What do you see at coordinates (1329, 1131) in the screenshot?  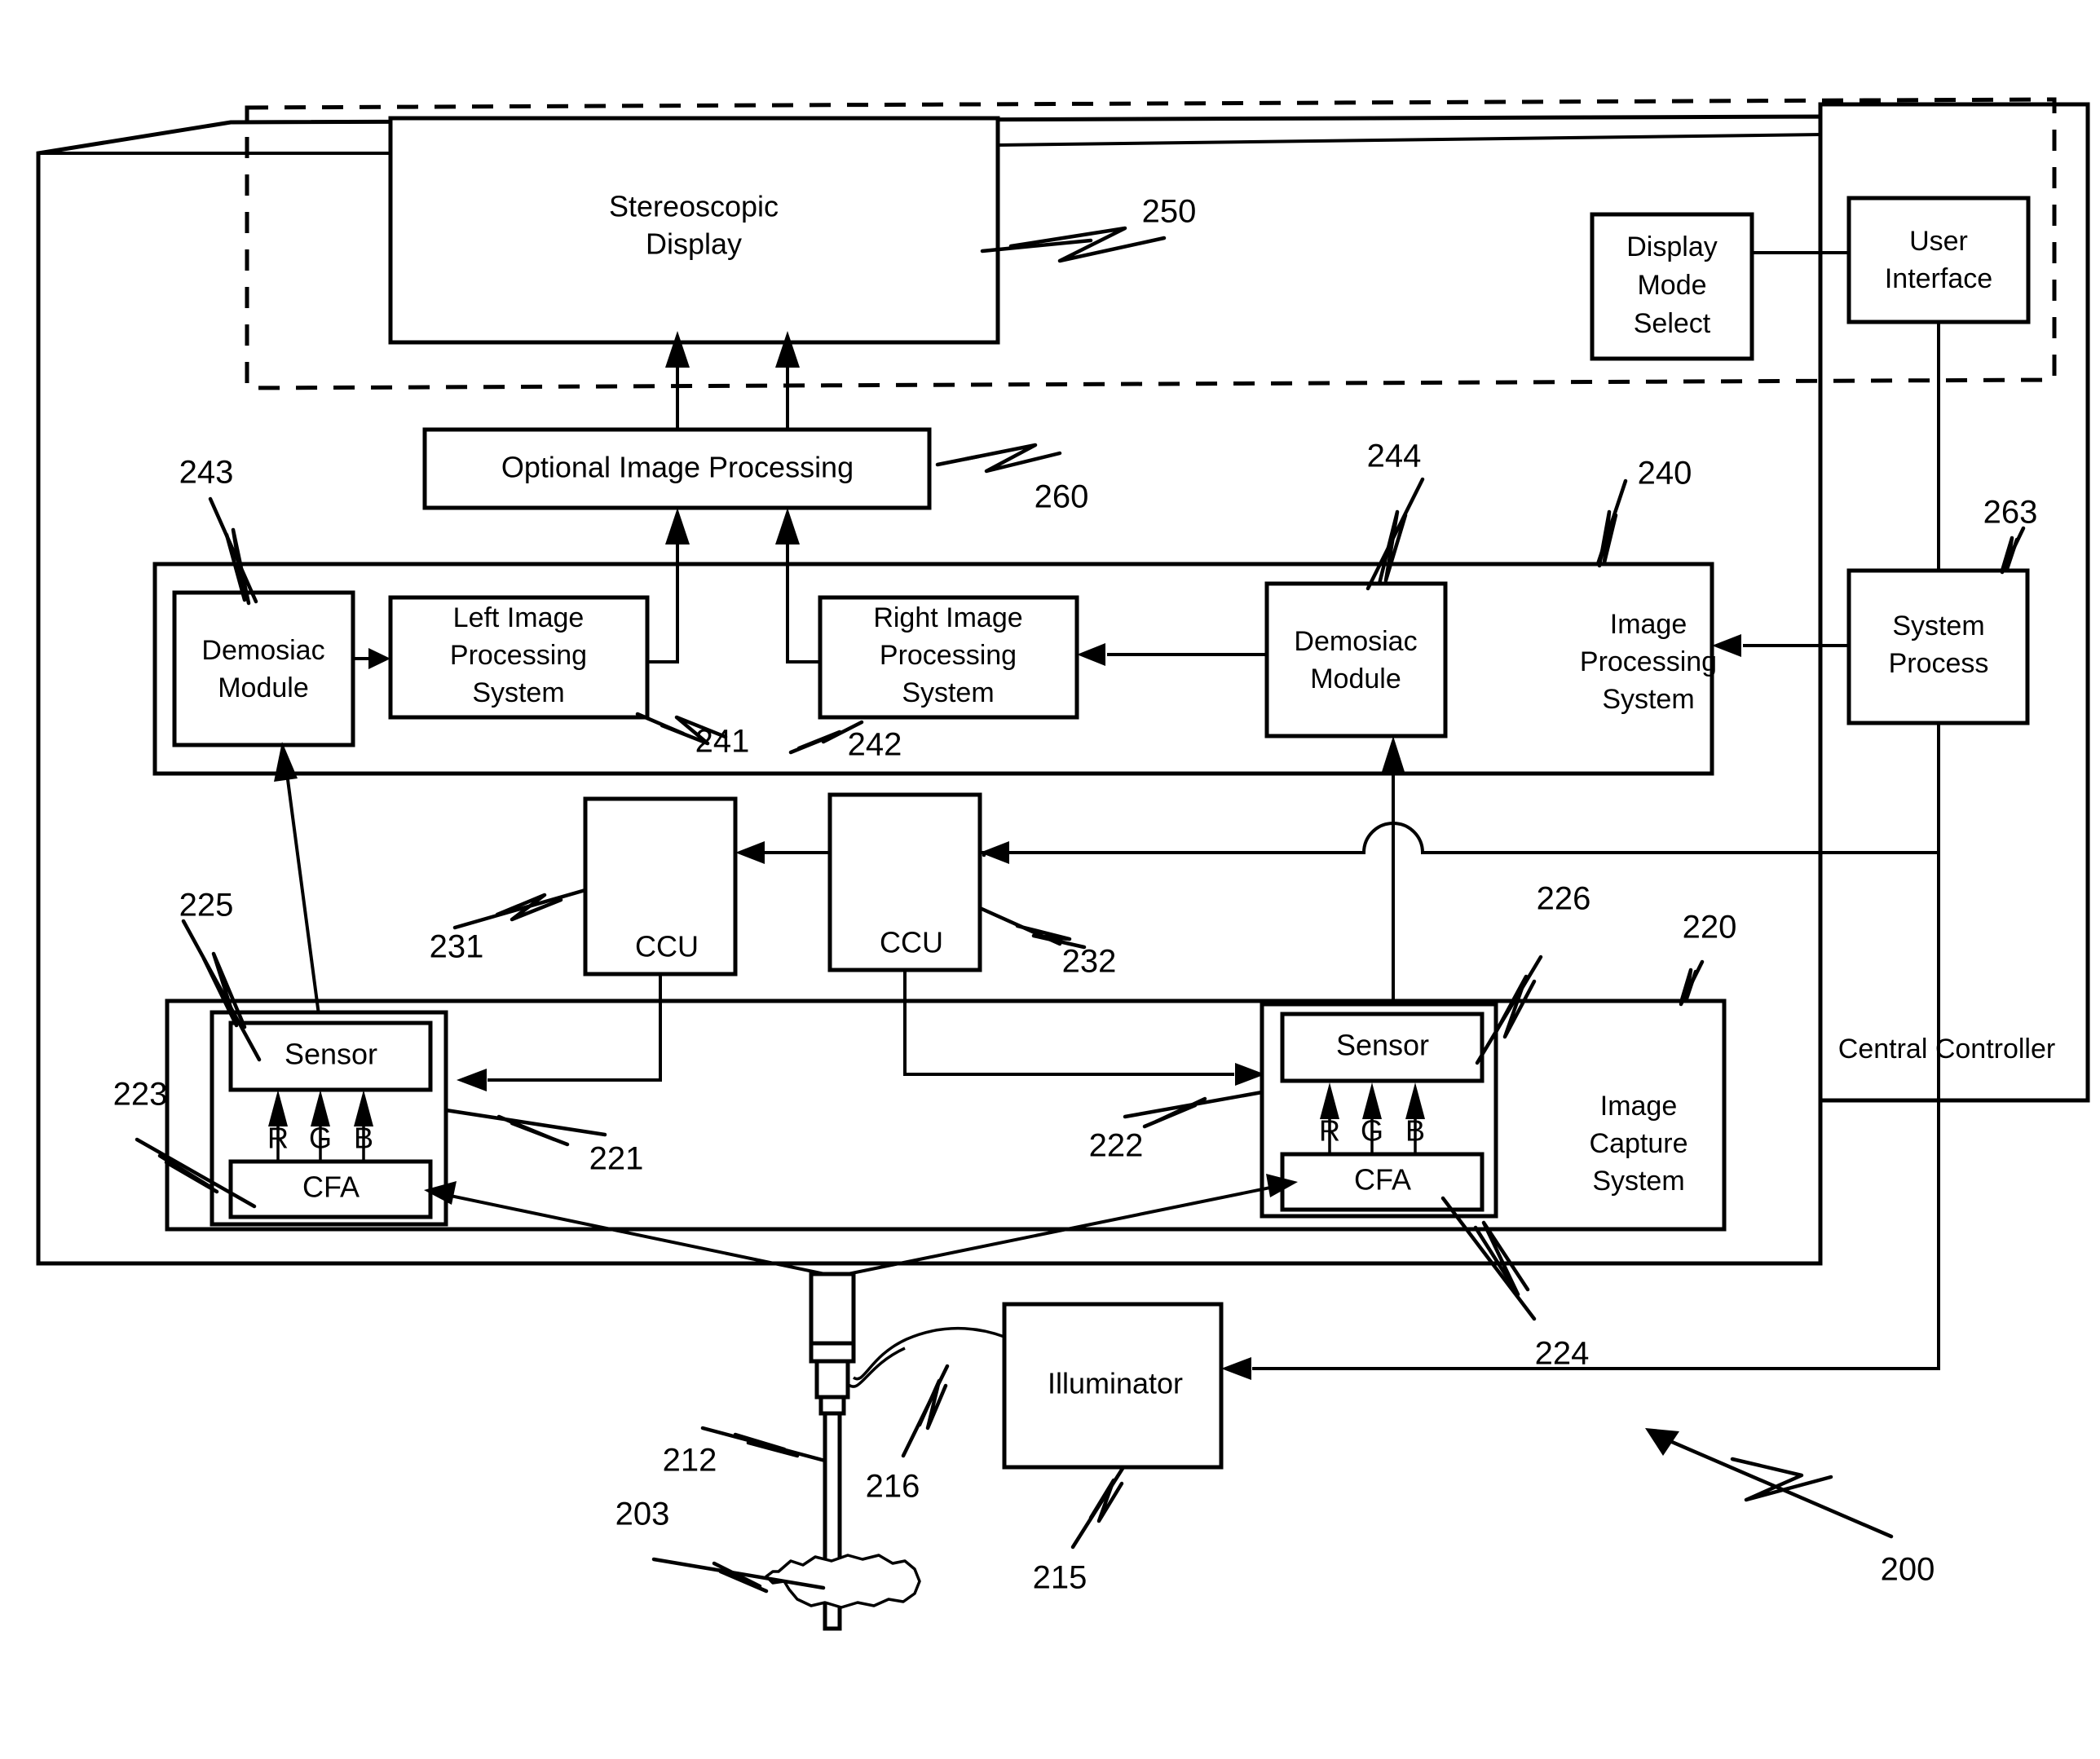 I see `channel-label-right-r: R` at bounding box center [1329, 1131].